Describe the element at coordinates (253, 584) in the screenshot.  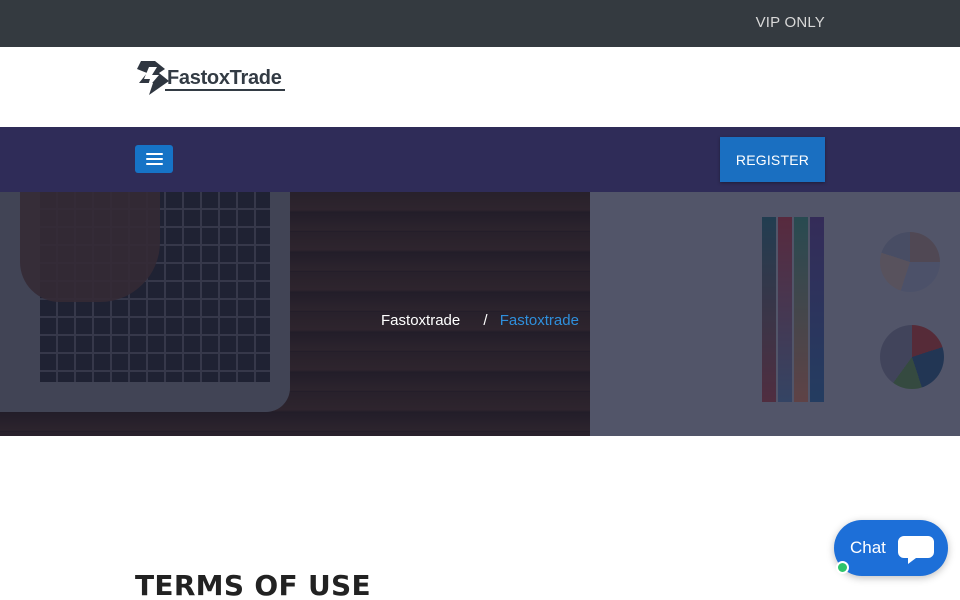
I see `page-title: TERMS OF USE` at that location.